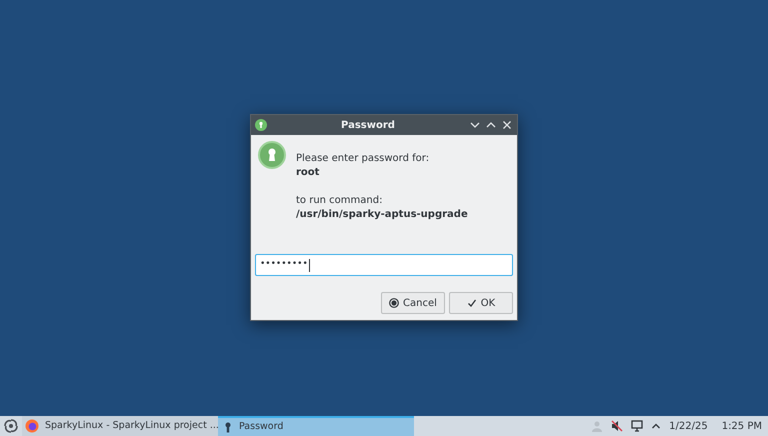 This screenshot has width=768, height=436. What do you see at coordinates (340, 201) in the screenshot?
I see `command-label: to run command:` at bounding box center [340, 201].